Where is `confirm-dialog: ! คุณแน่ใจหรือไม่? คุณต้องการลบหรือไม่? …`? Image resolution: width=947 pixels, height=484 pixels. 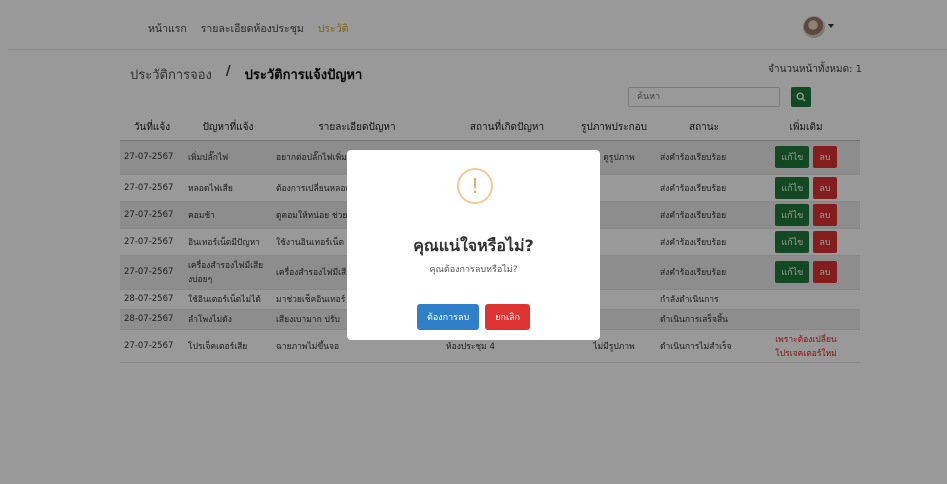 confirm-dialog: ! คุณแน่ใจหรือไม่? คุณต้องการลบหรือไม่? … is located at coordinates (473, 245).